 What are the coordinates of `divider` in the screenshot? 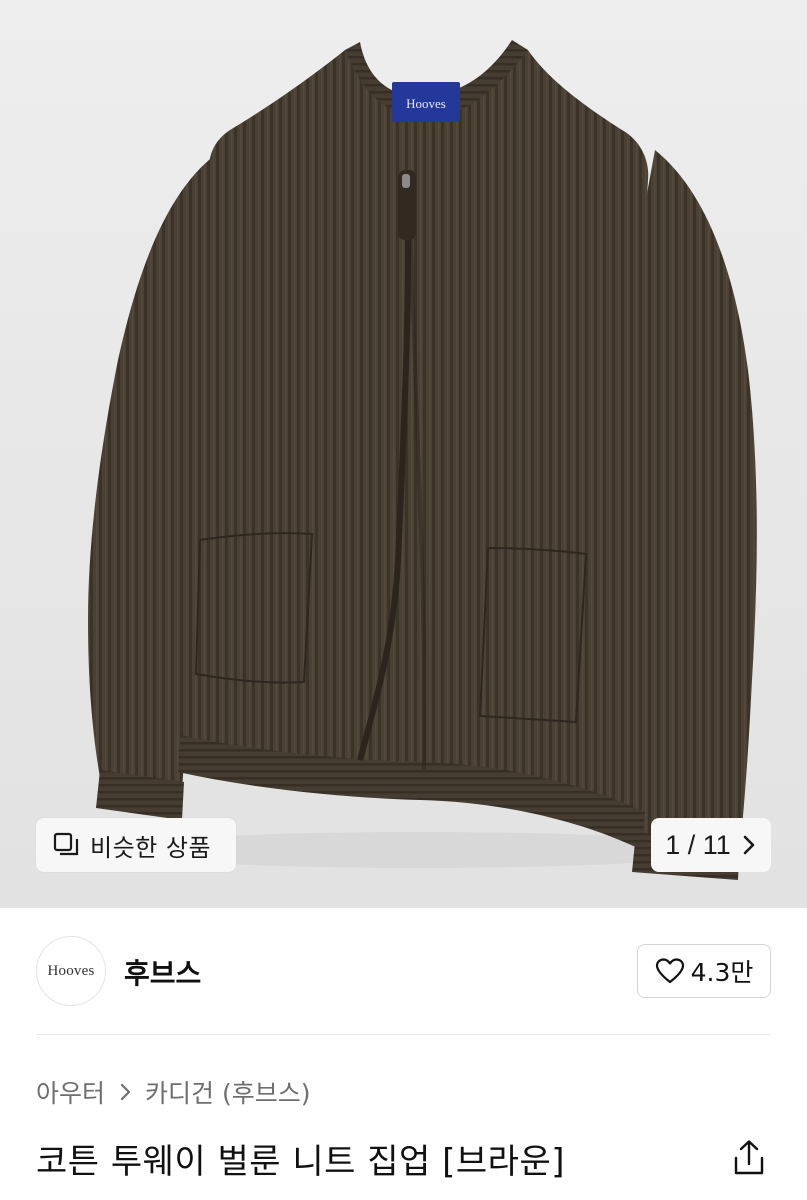 It's located at (403, 1034).